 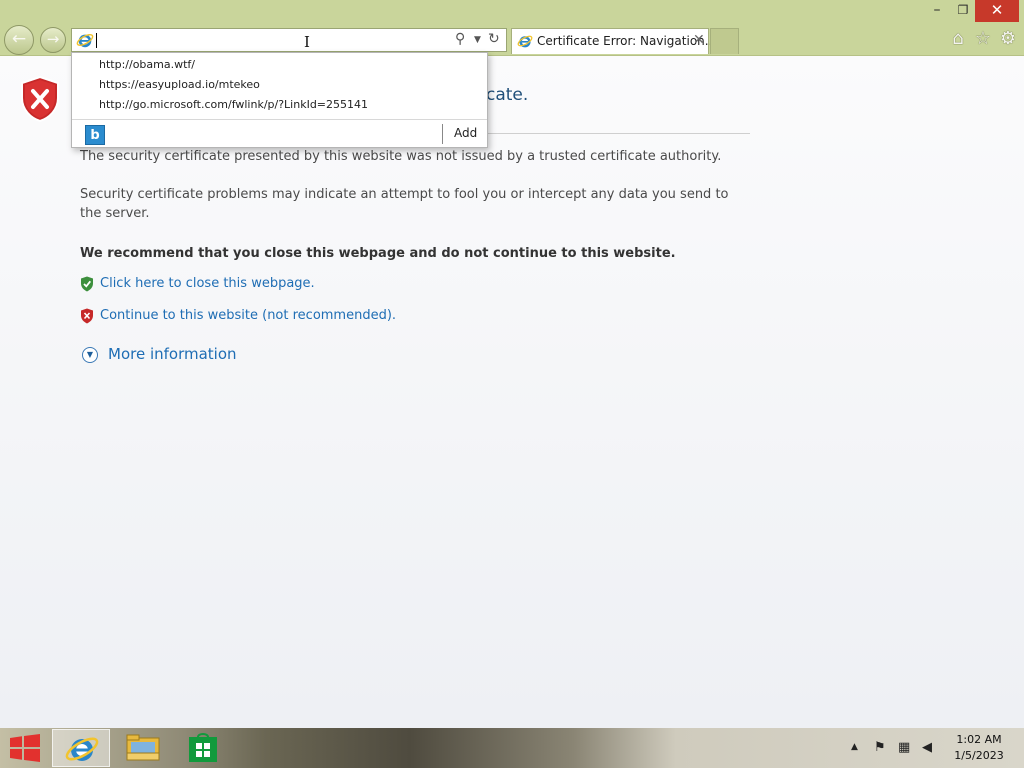 I want to click on page-title: cate., so click(x=507, y=95).